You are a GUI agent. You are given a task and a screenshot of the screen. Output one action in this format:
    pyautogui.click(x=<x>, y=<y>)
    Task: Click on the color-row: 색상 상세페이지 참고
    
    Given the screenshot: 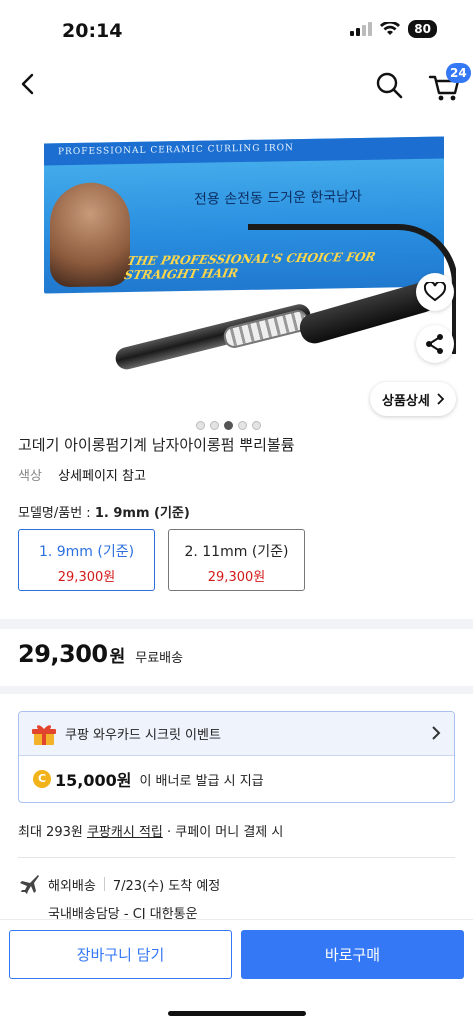 What is the action you would take?
    pyautogui.click(x=82, y=474)
    